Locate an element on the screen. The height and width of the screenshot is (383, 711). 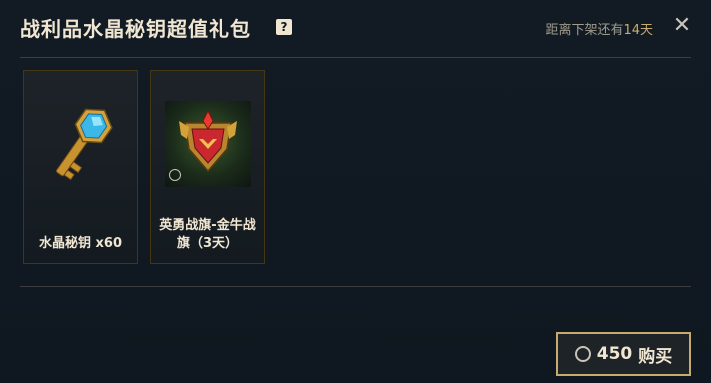
crystal-key-icon is located at coordinates (81, 144).